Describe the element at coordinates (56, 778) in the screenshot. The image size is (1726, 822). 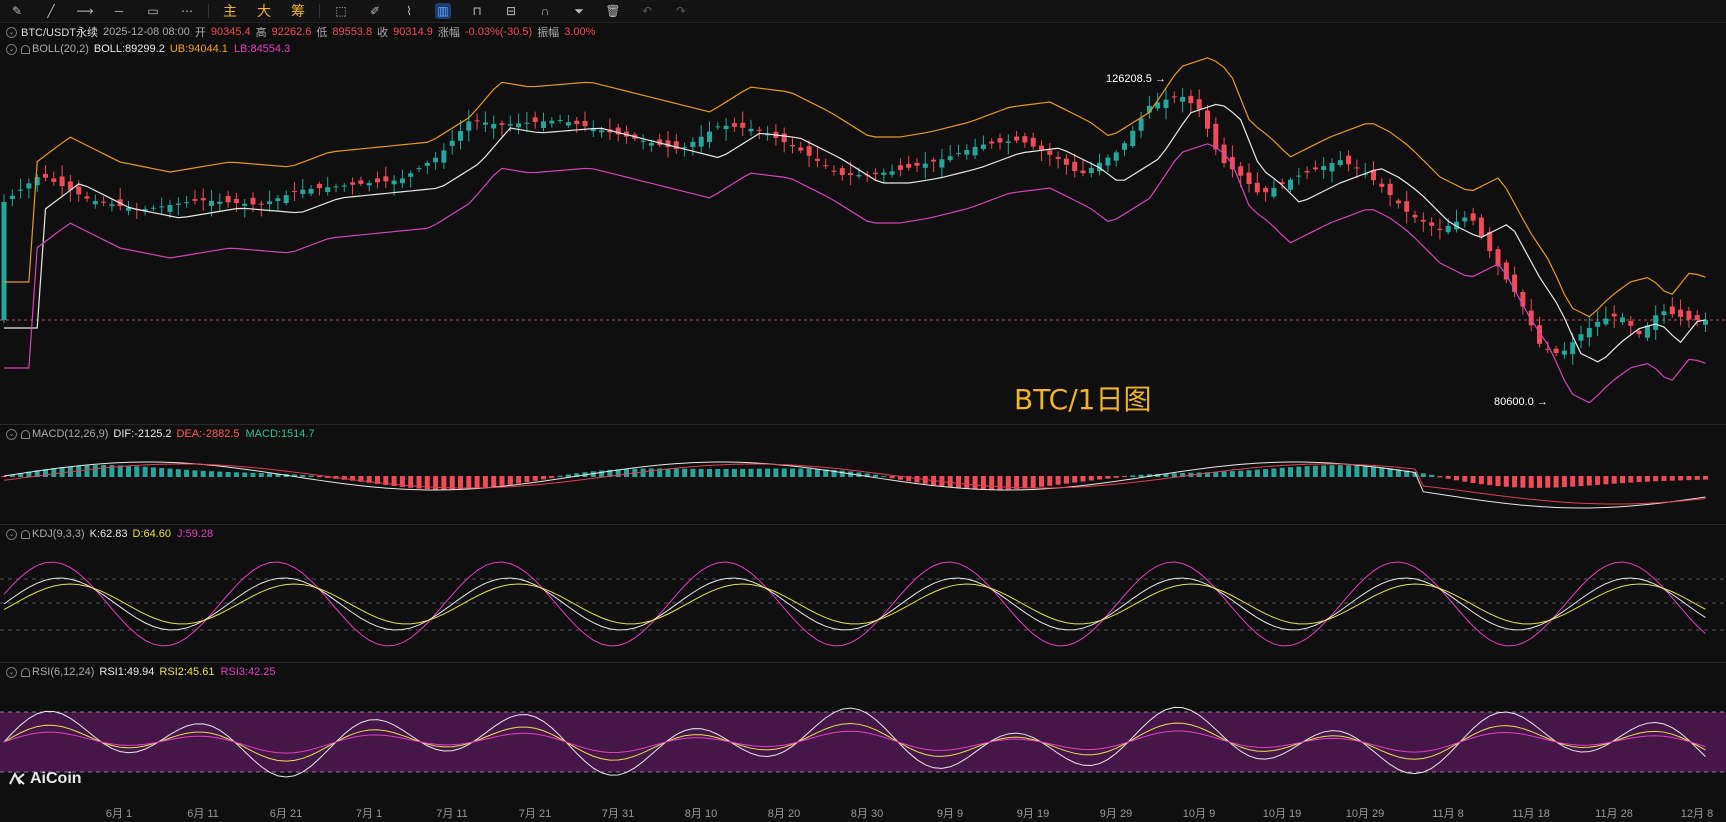
I see `brand-name: AiCoin` at that location.